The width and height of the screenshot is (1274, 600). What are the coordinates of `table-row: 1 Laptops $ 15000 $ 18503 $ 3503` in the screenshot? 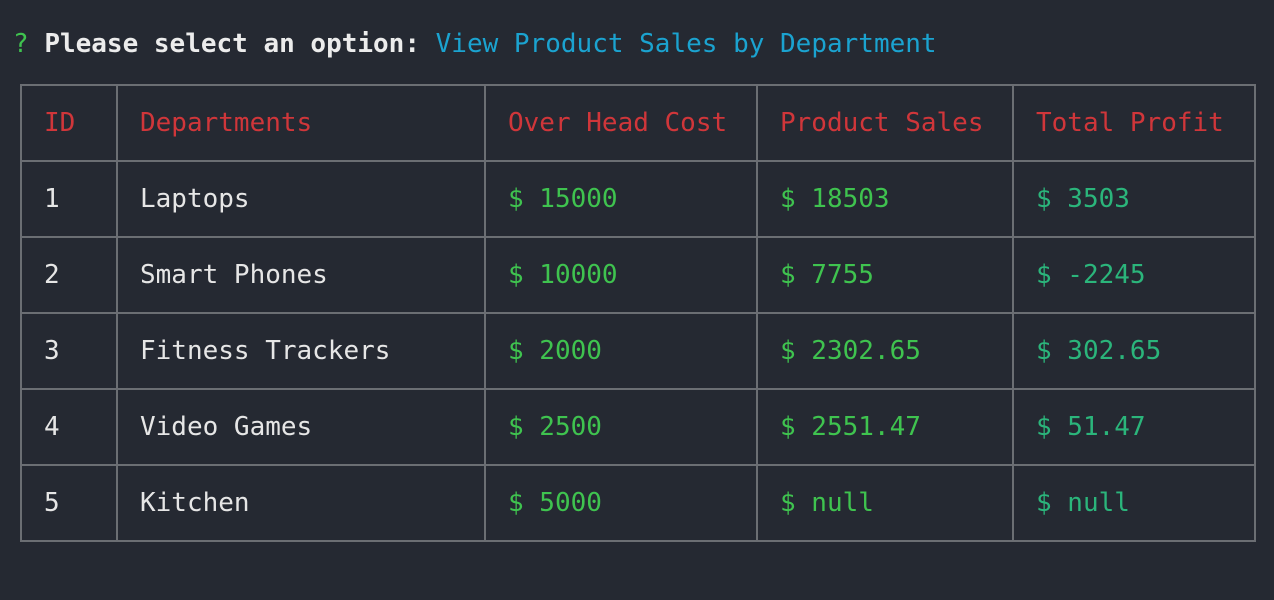 It's located at (638, 199).